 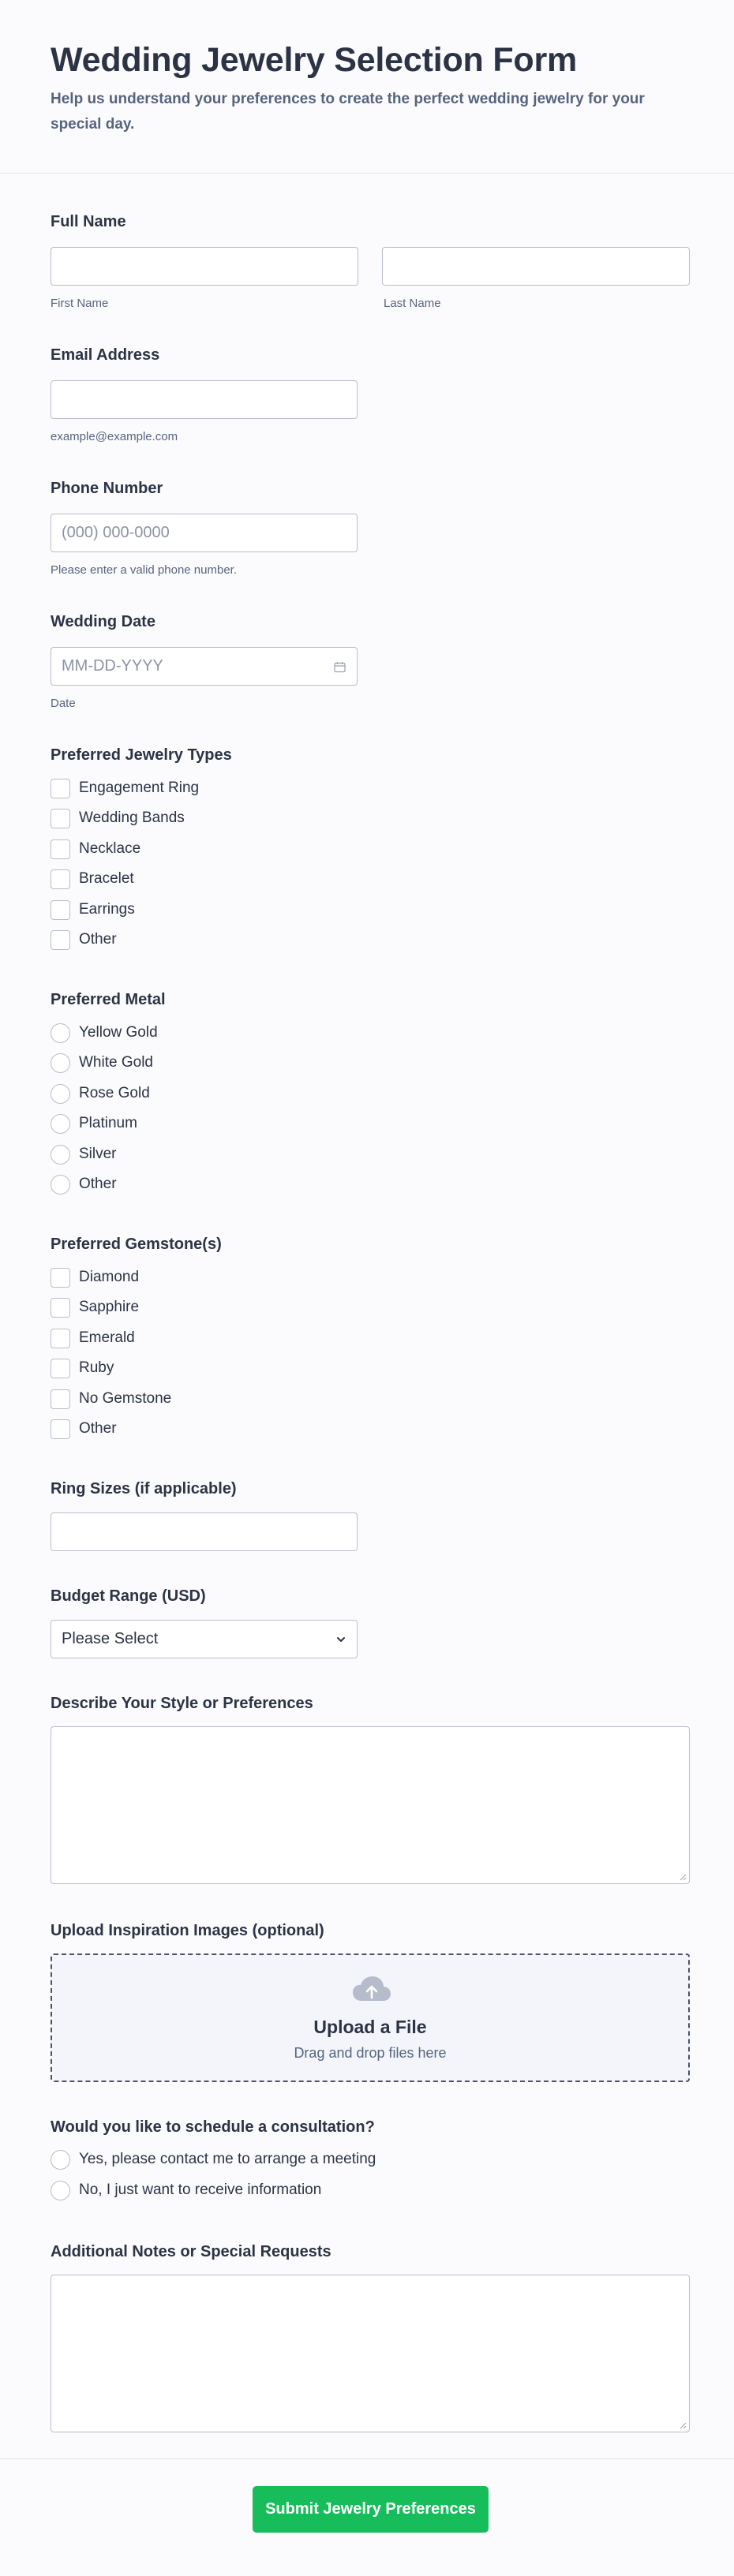 What do you see at coordinates (95, 1277) in the screenshot?
I see `gemstone-option: Diamond` at bounding box center [95, 1277].